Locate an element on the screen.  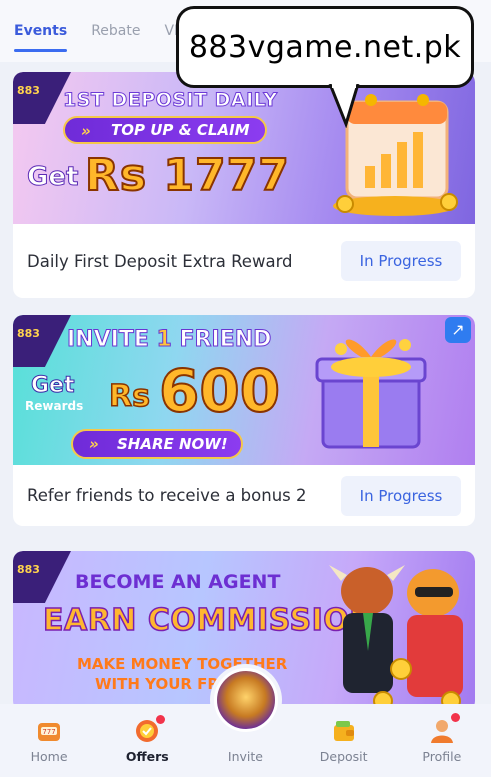
slot-machine-icon: 777 is located at coordinates (49, 732).